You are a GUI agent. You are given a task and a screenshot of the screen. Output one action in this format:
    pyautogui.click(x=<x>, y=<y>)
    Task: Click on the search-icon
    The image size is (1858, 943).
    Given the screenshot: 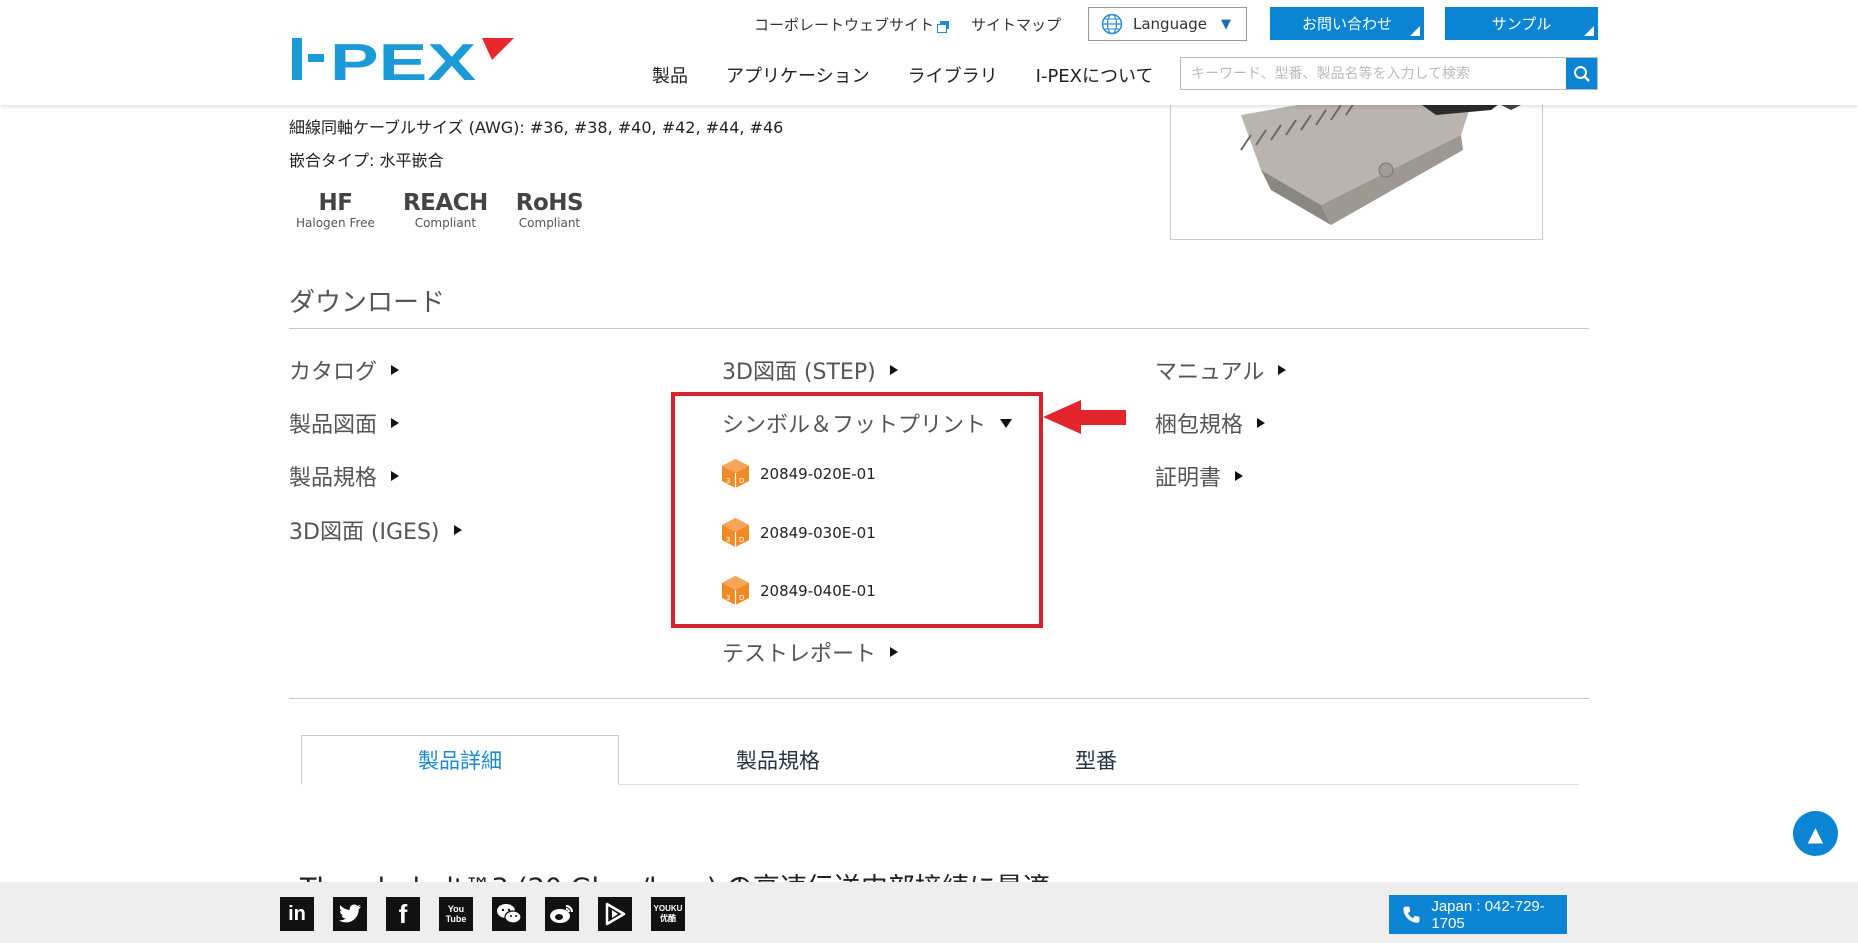 What is the action you would take?
    pyautogui.click(x=1581, y=73)
    